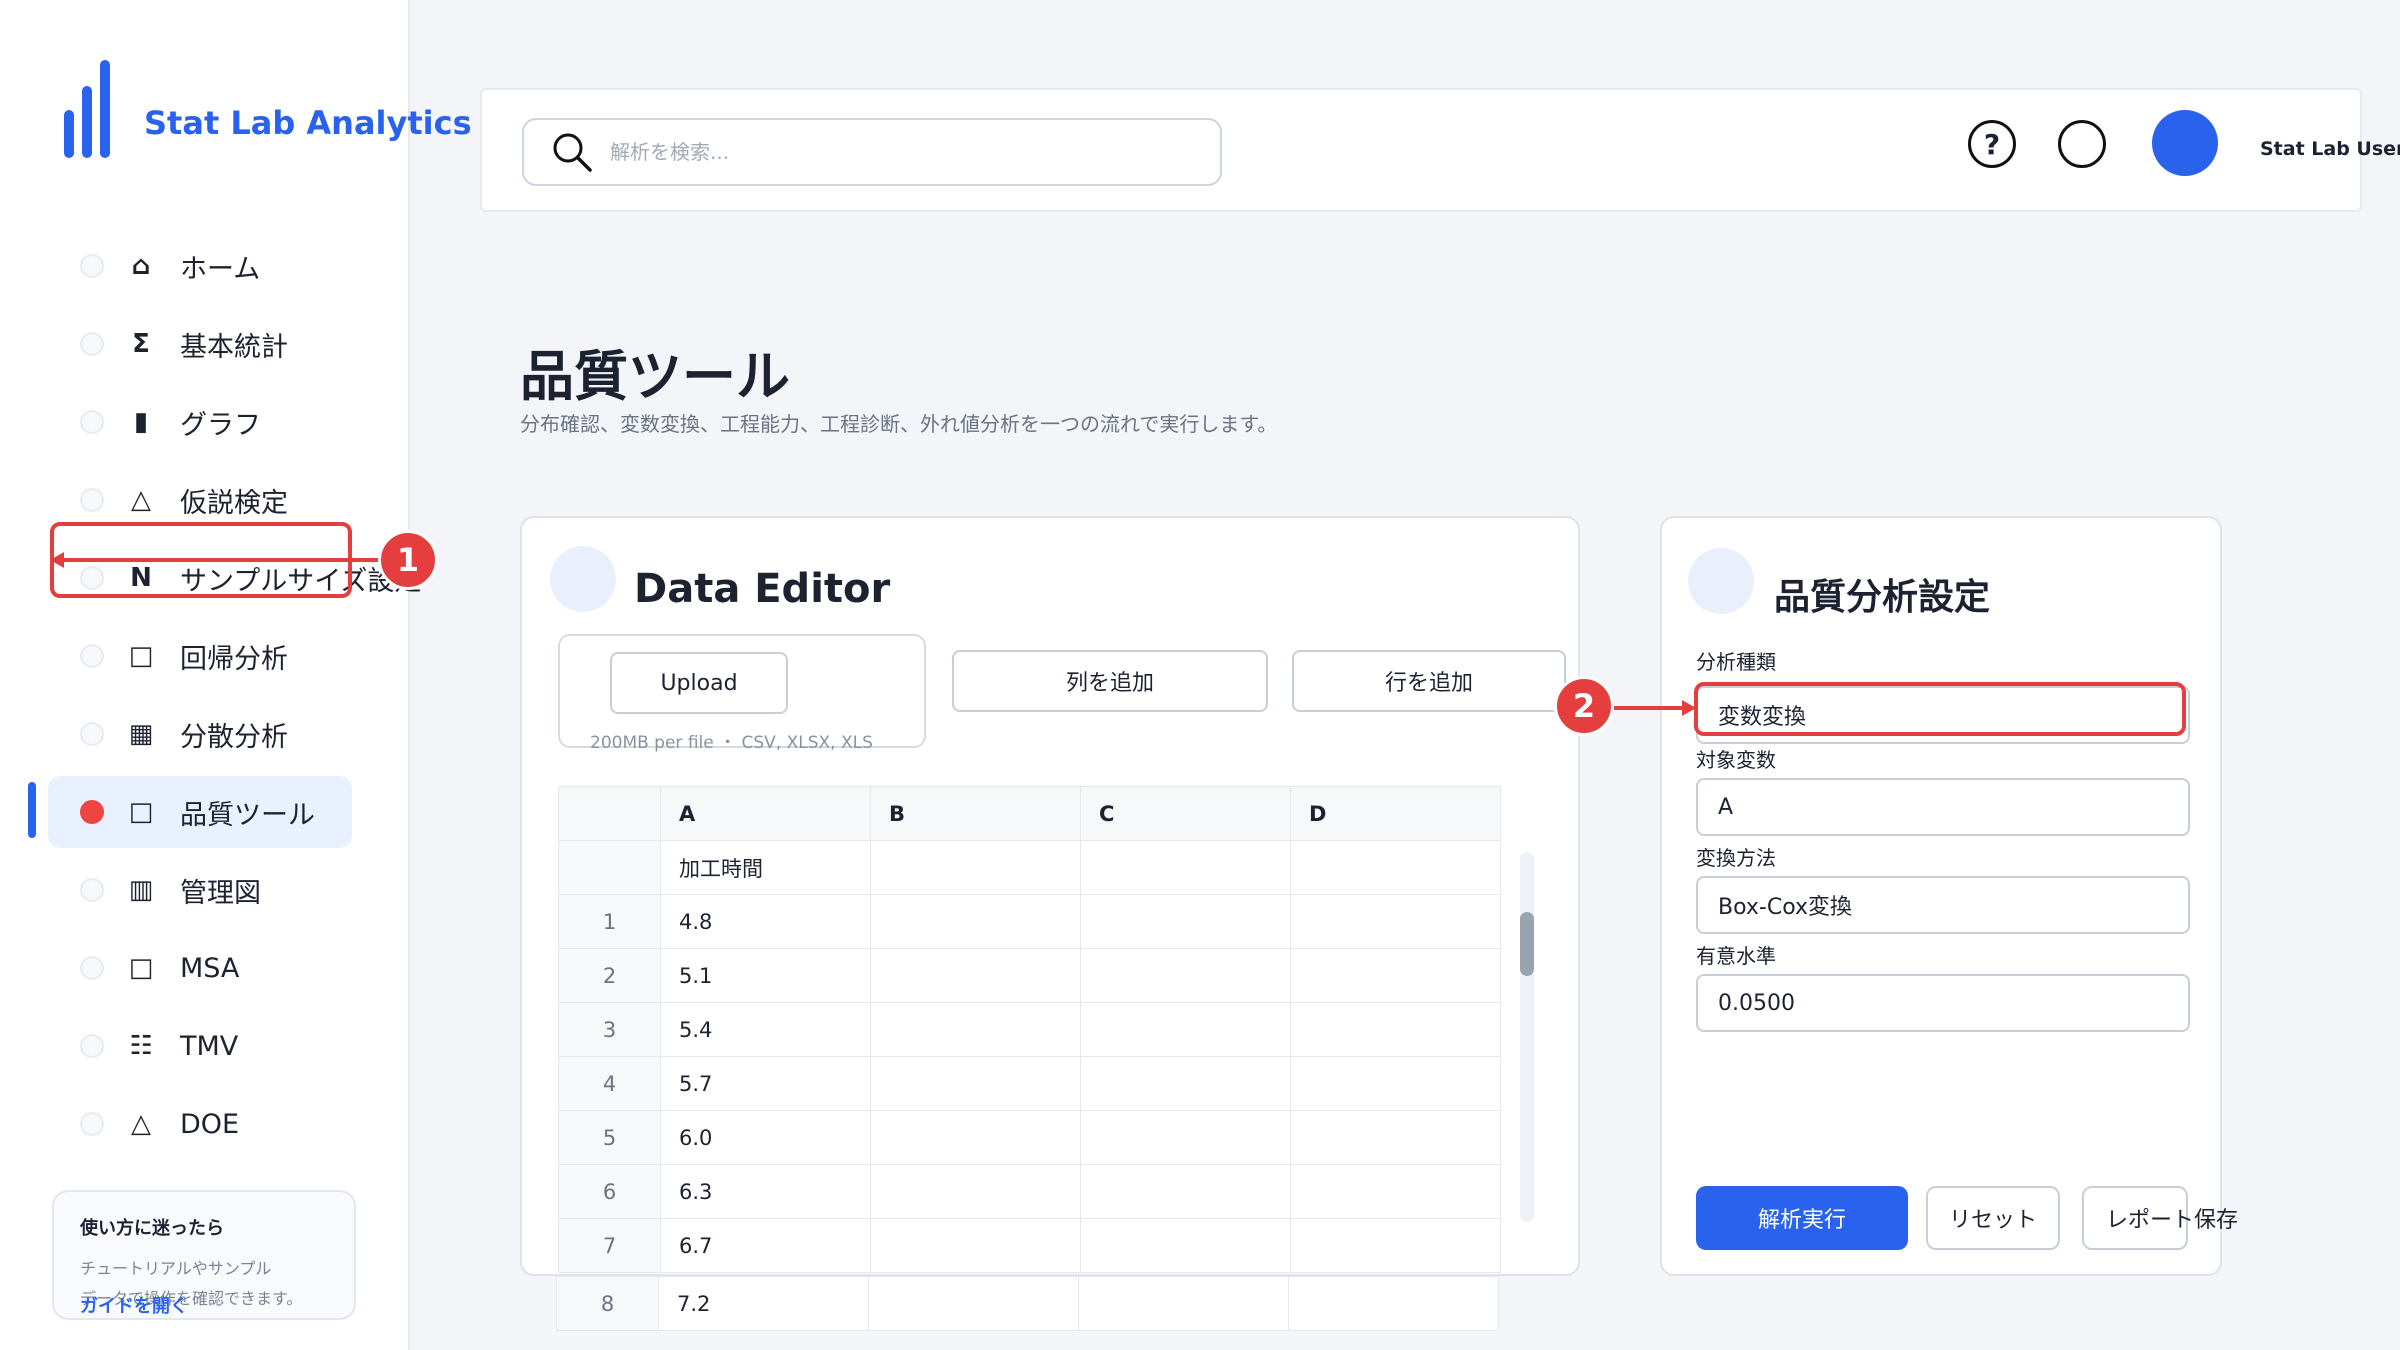  What do you see at coordinates (200, 1124) in the screenshot?
I see `sidebar-item-doe: △ DOE` at bounding box center [200, 1124].